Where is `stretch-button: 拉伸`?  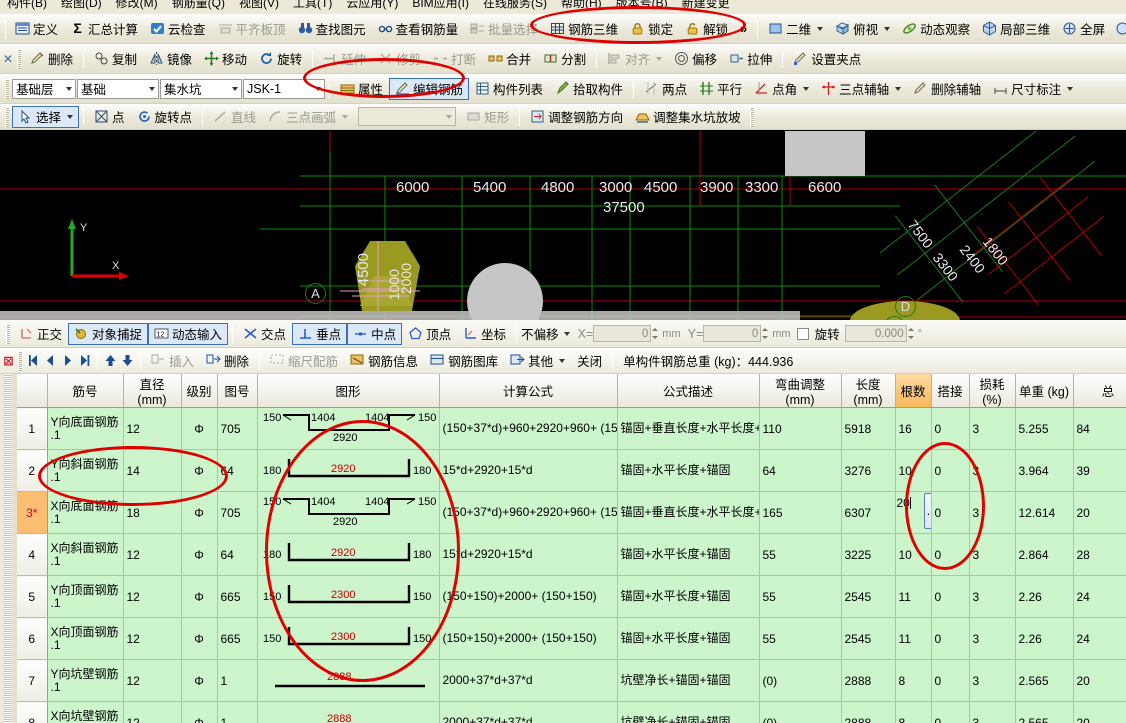 stretch-button: 拉伸 is located at coordinates (750, 59).